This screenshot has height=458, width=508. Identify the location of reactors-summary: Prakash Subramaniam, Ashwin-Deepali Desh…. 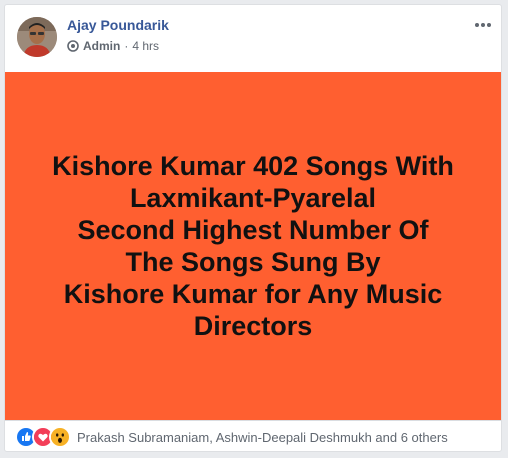
(262, 437).